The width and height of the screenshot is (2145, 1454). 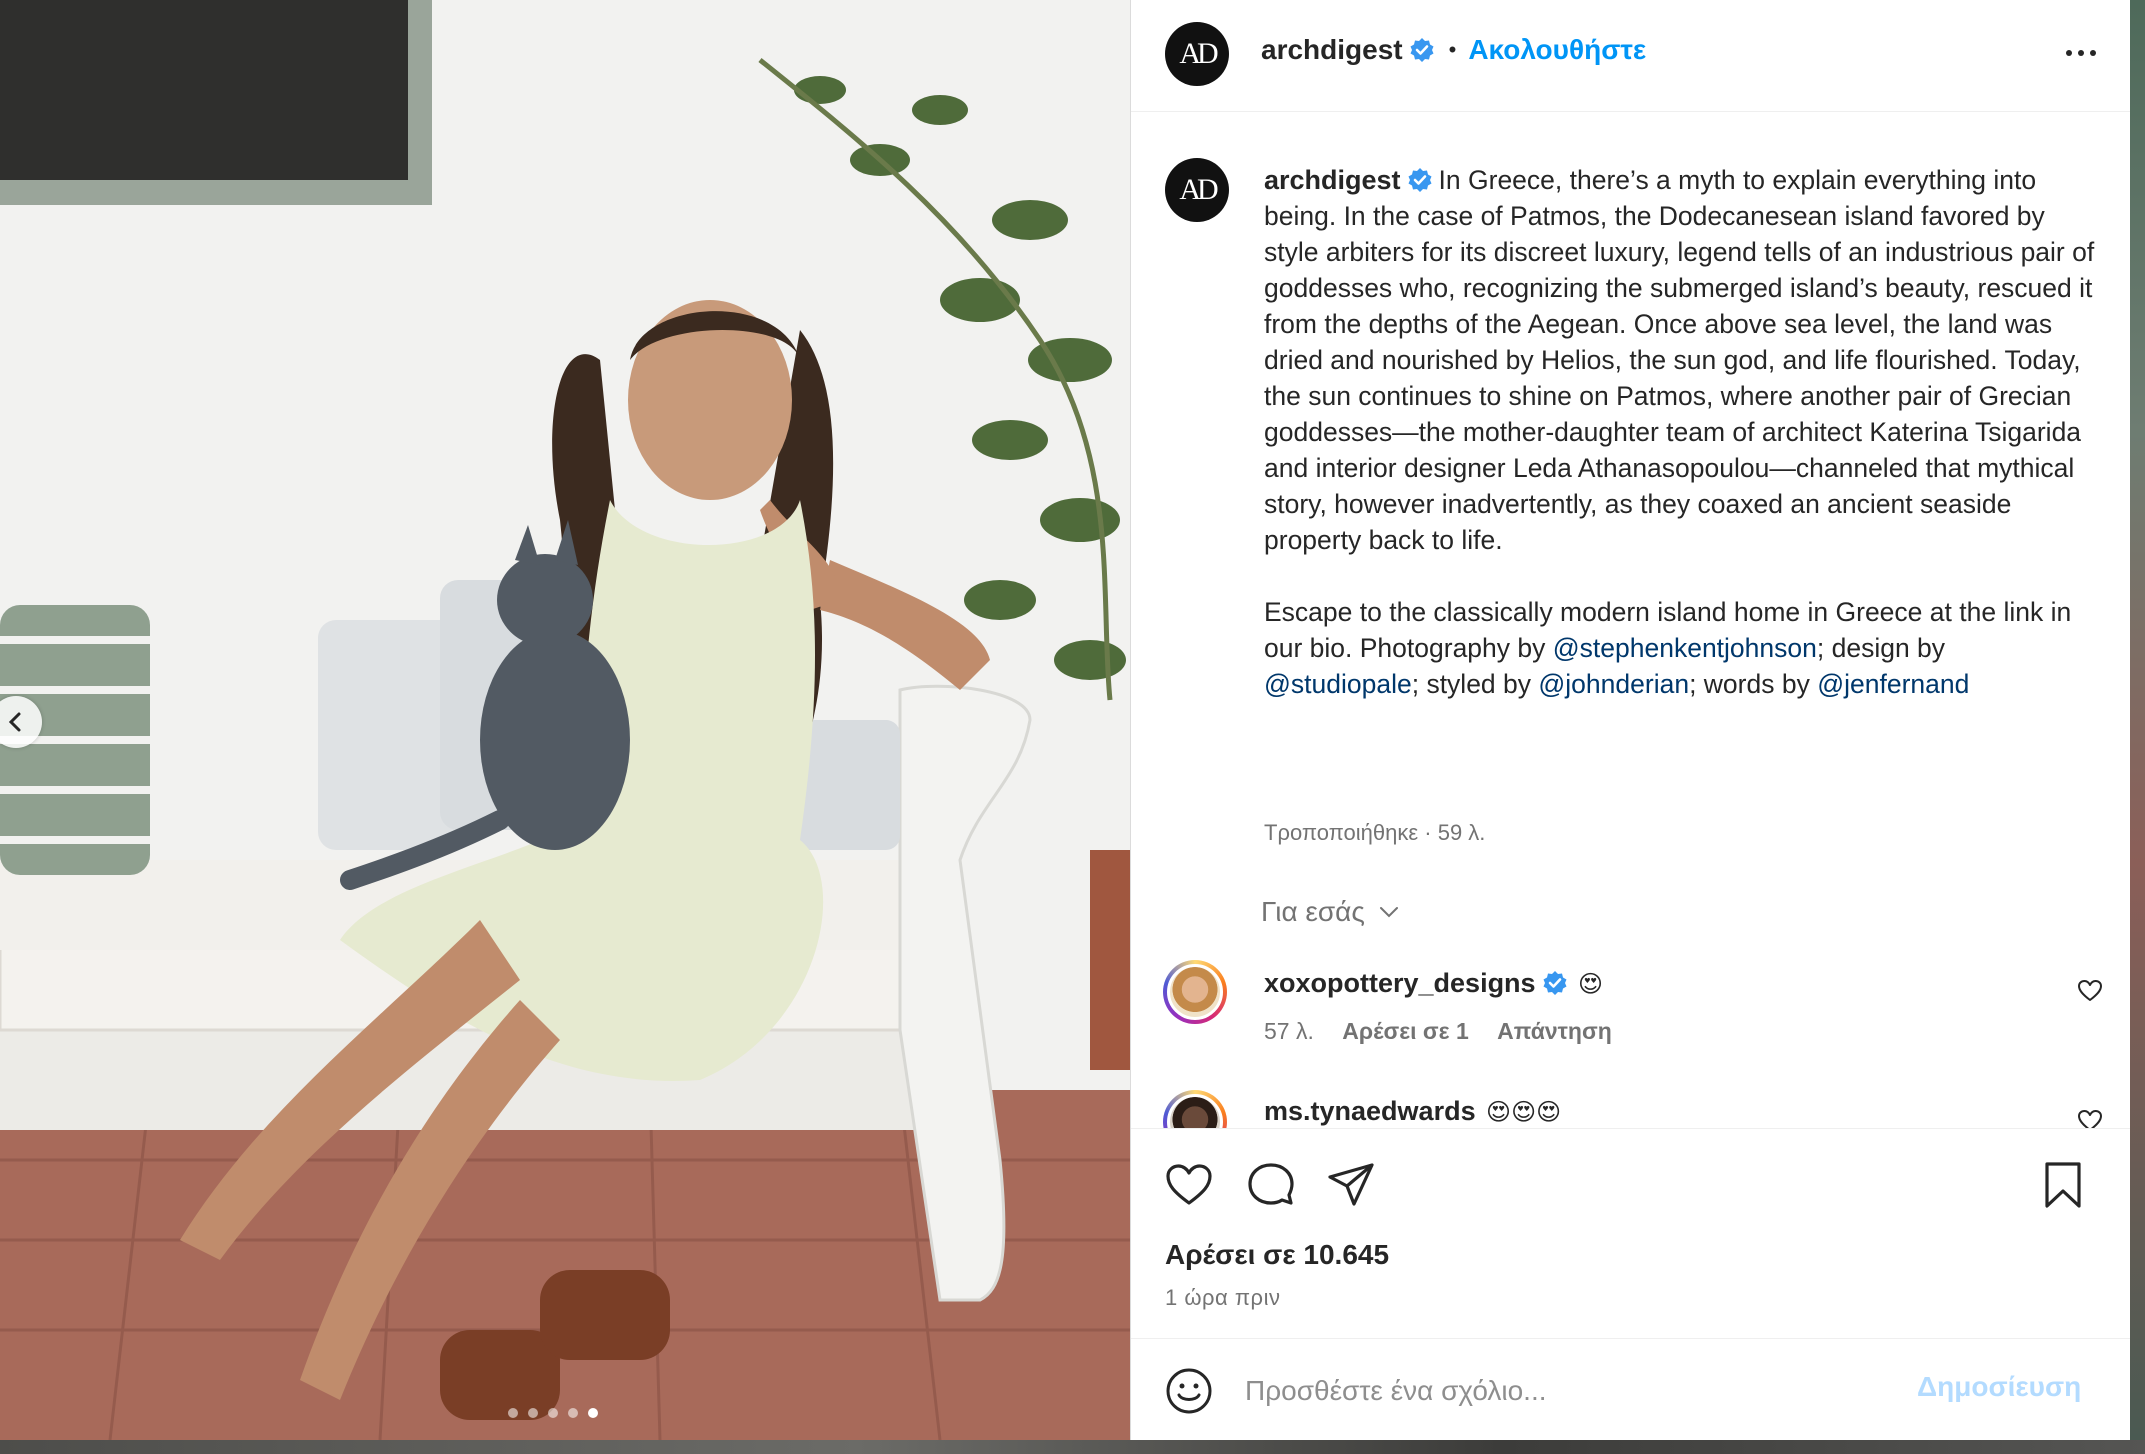 What do you see at coordinates (1613, 684) in the screenshot?
I see `mention-link: @johnderian` at bounding box center [1613, 684].